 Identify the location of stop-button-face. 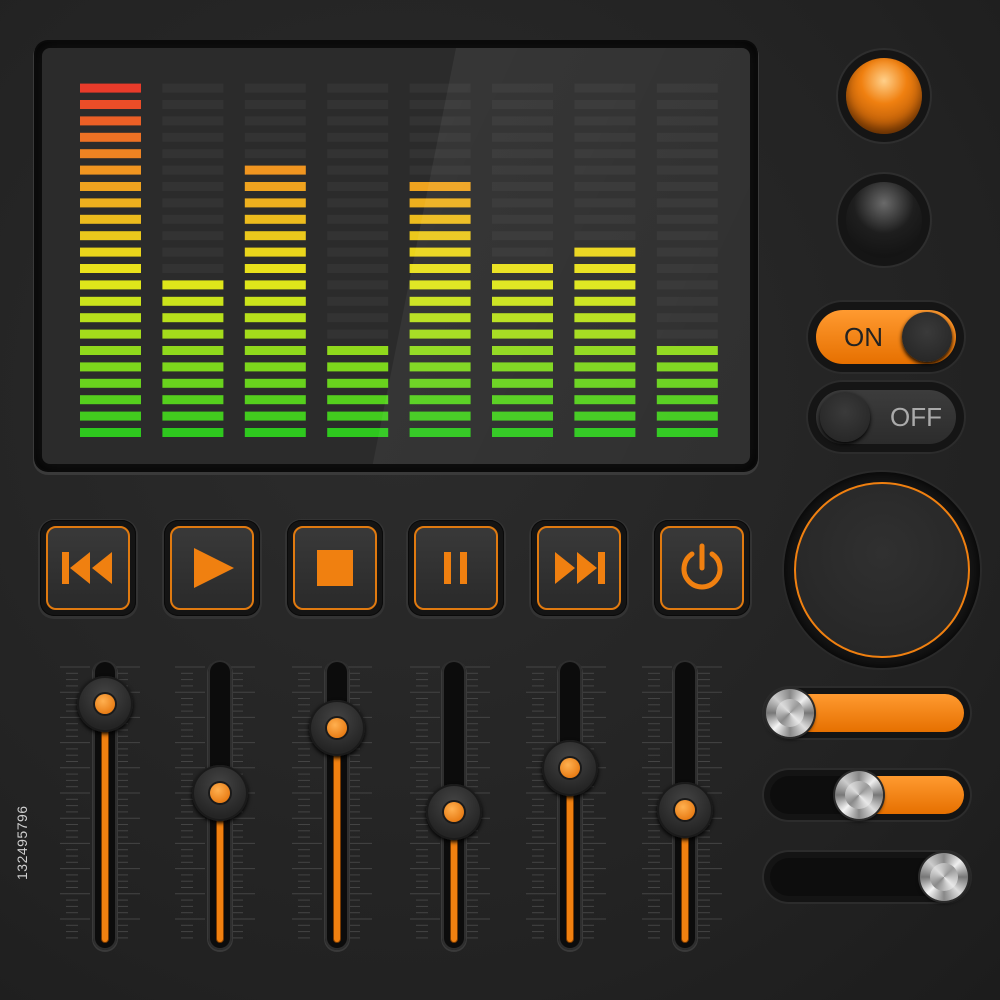
(335, 568).